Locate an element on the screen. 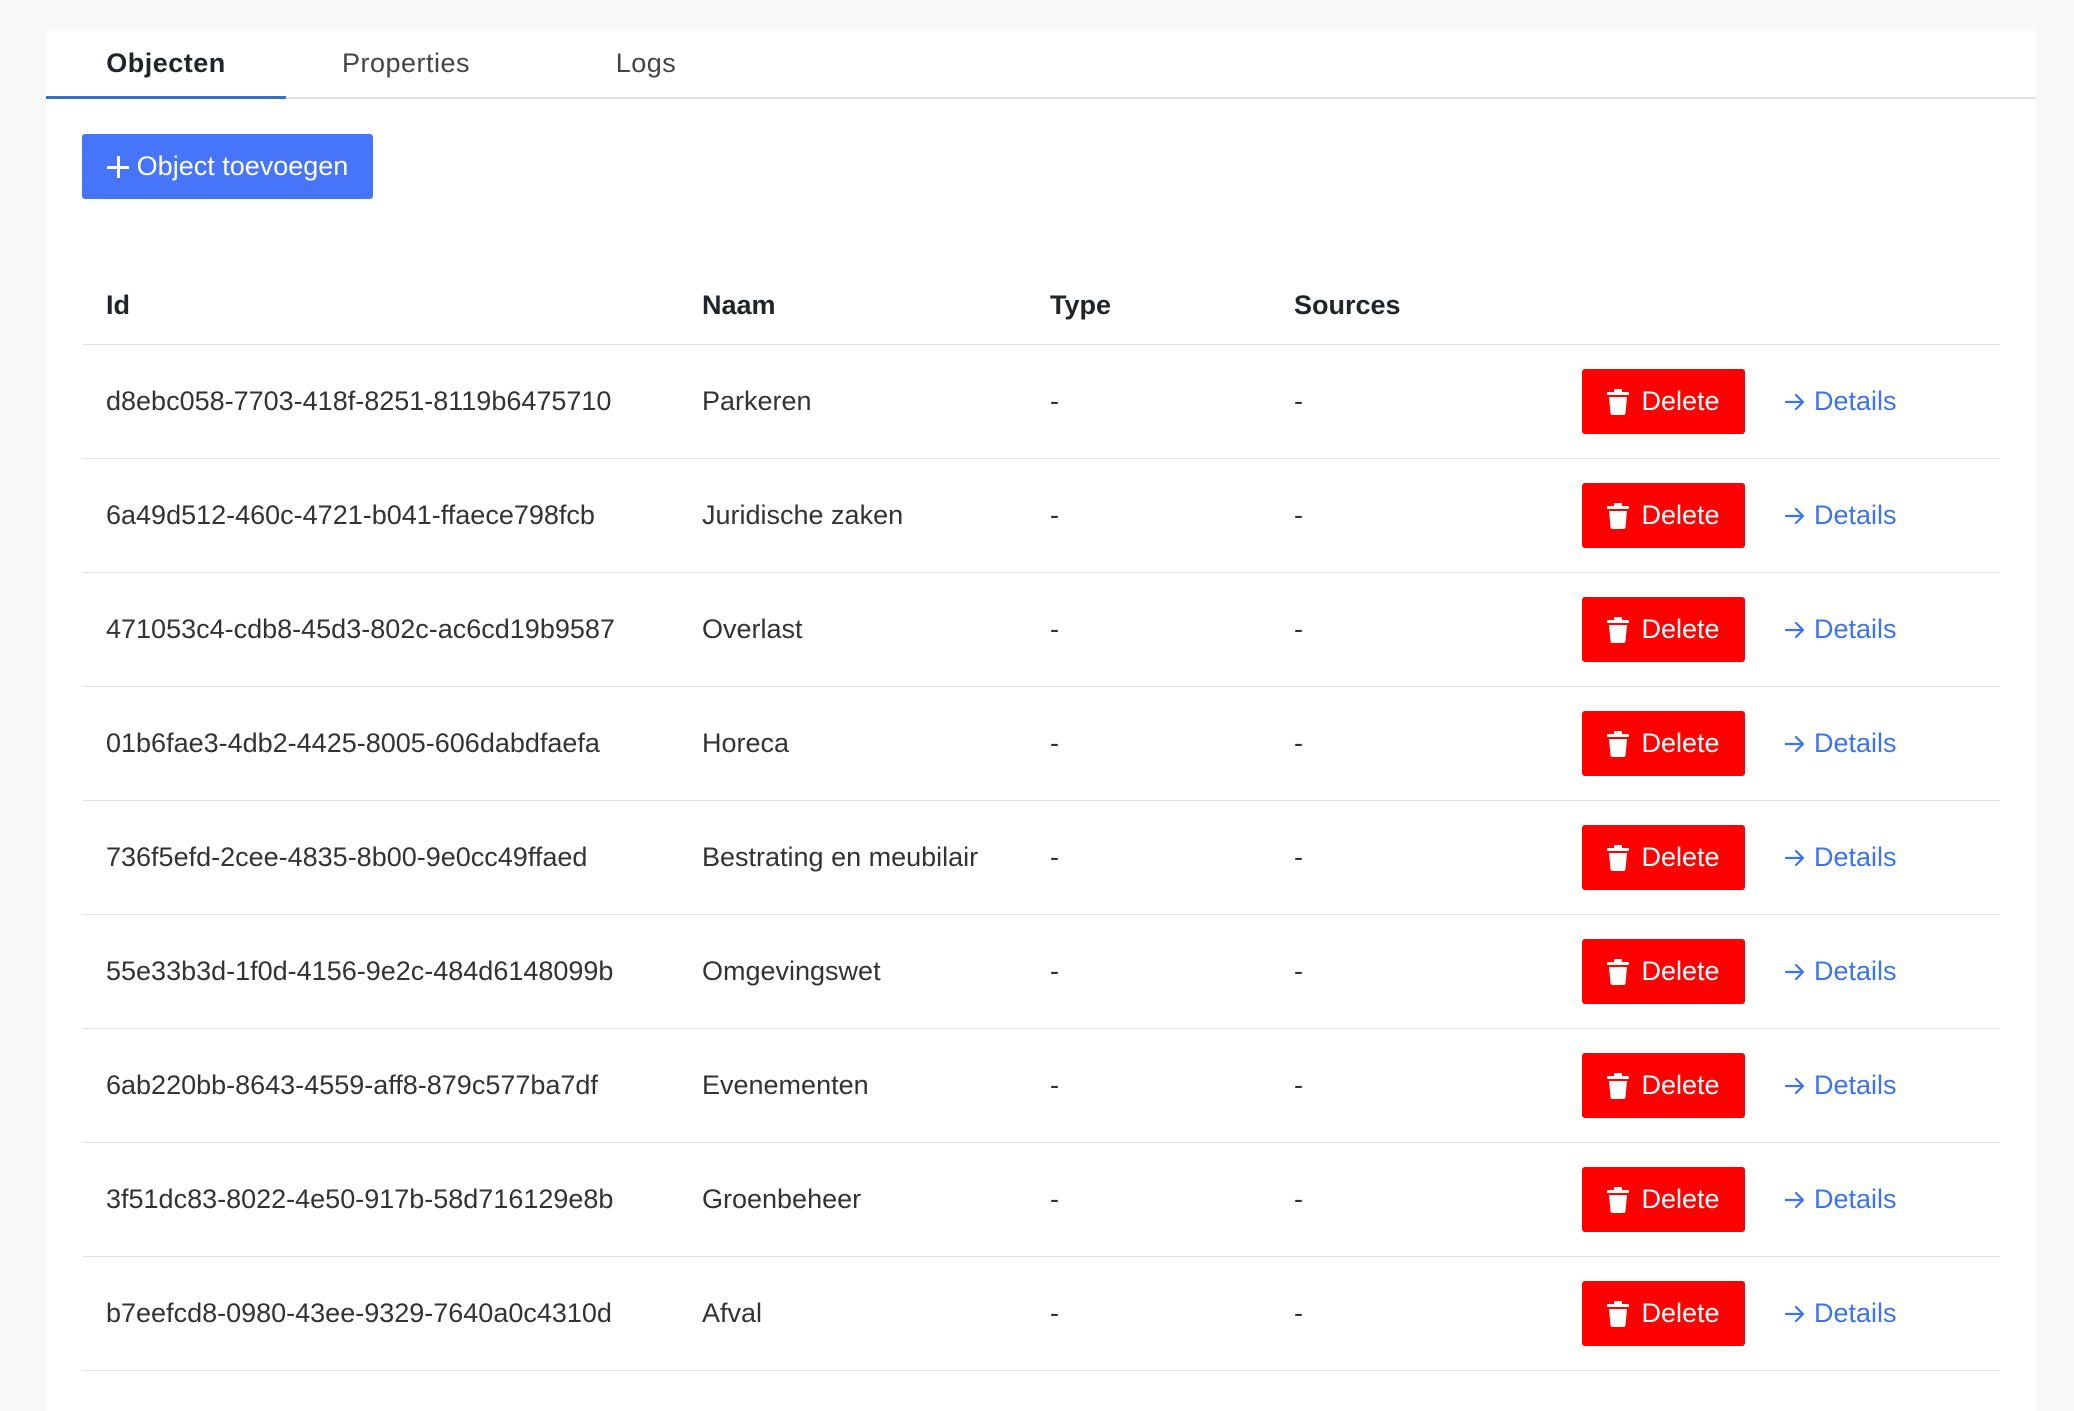  cell-naam: Omgevingswet is located at coordinates (791, 971).